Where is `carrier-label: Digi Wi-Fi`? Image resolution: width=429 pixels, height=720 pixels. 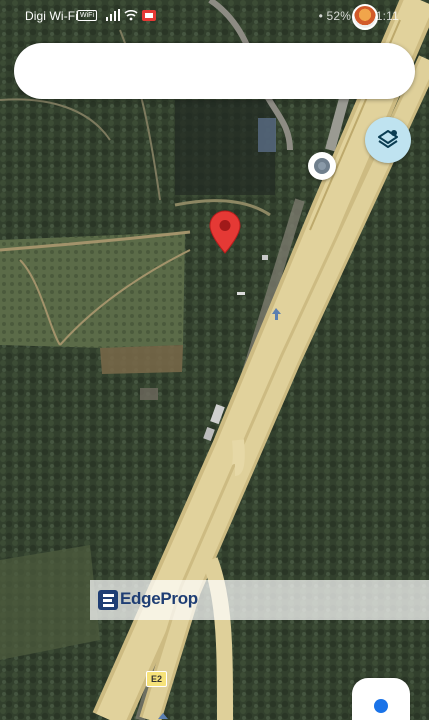 carrier-label: Digi Wi-Fi is located at coordinates (51, 16).